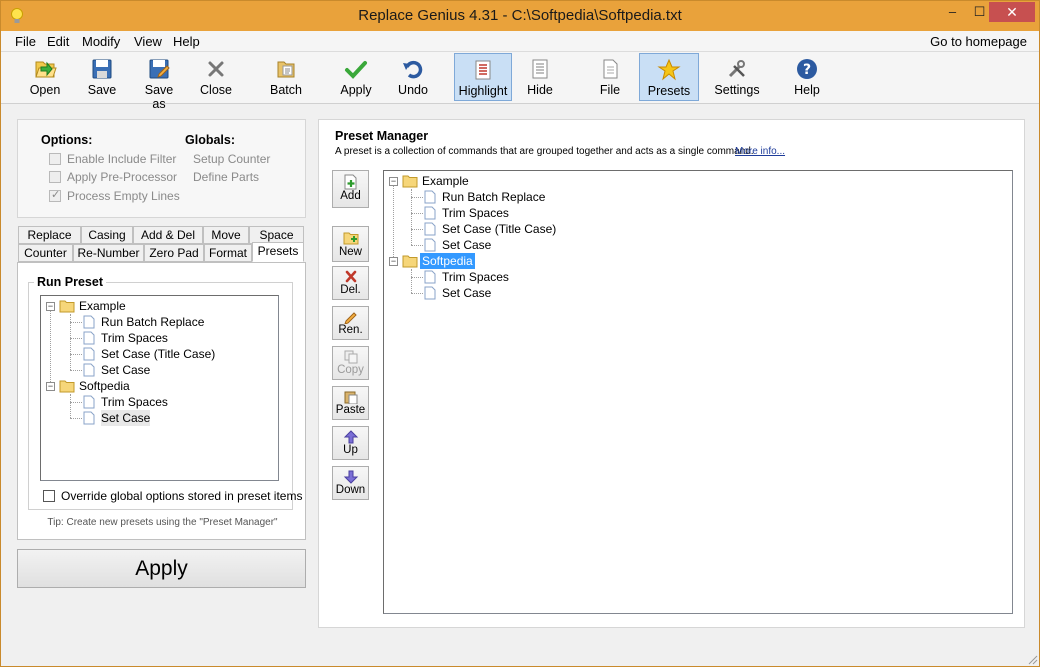 The height and width of the screenshot is (667, 1040). What do you see at coordinates (540, 69) in the screenshot?
I see `hide-document-icon` at bounding box center [540, 69].